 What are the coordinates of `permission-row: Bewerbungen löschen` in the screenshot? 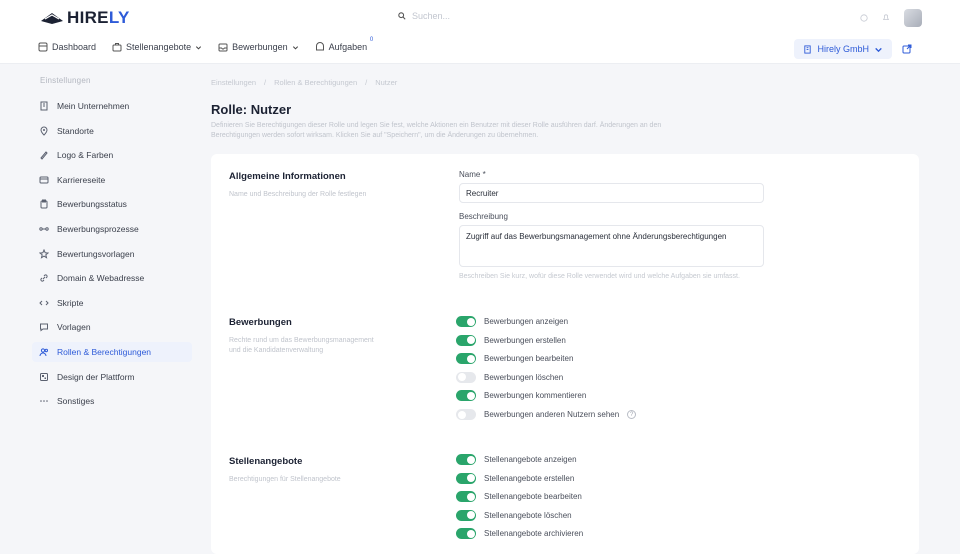 It's located at (510, 377).